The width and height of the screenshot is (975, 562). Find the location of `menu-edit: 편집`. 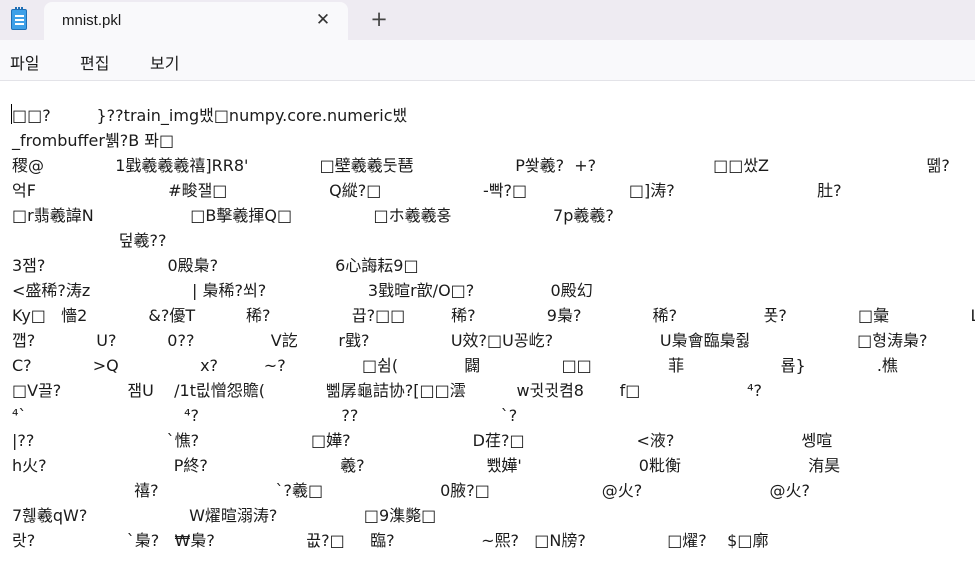

menu-edit: 편집 is located at coordinates (94, 62).